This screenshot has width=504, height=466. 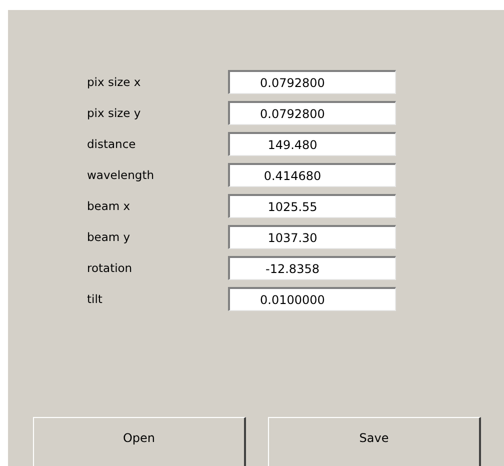 I want to click on field-label: tilt, so click(x=95, y=299).